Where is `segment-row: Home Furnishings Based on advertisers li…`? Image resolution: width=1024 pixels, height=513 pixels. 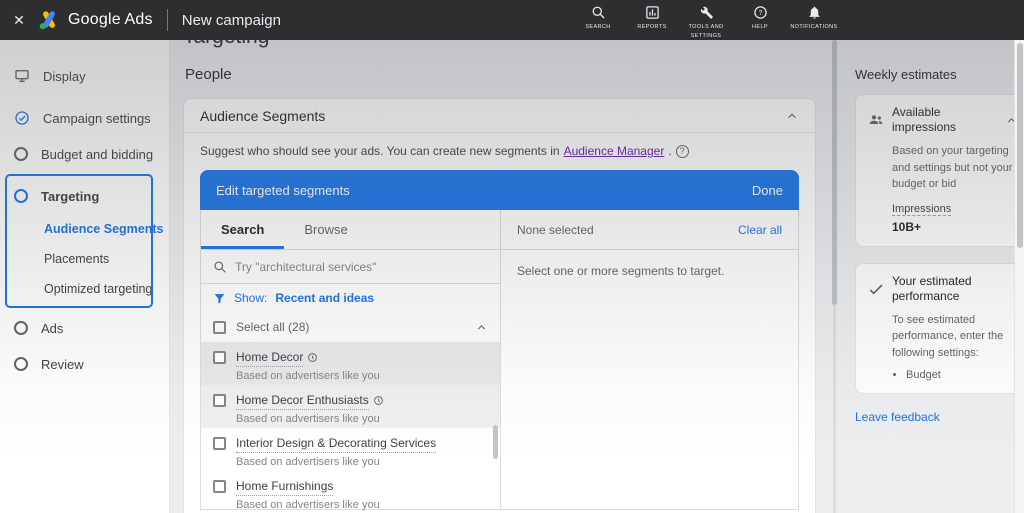
segment-row: Home Furnishings Based on advertisers li… is located at coordinates (350, 492).